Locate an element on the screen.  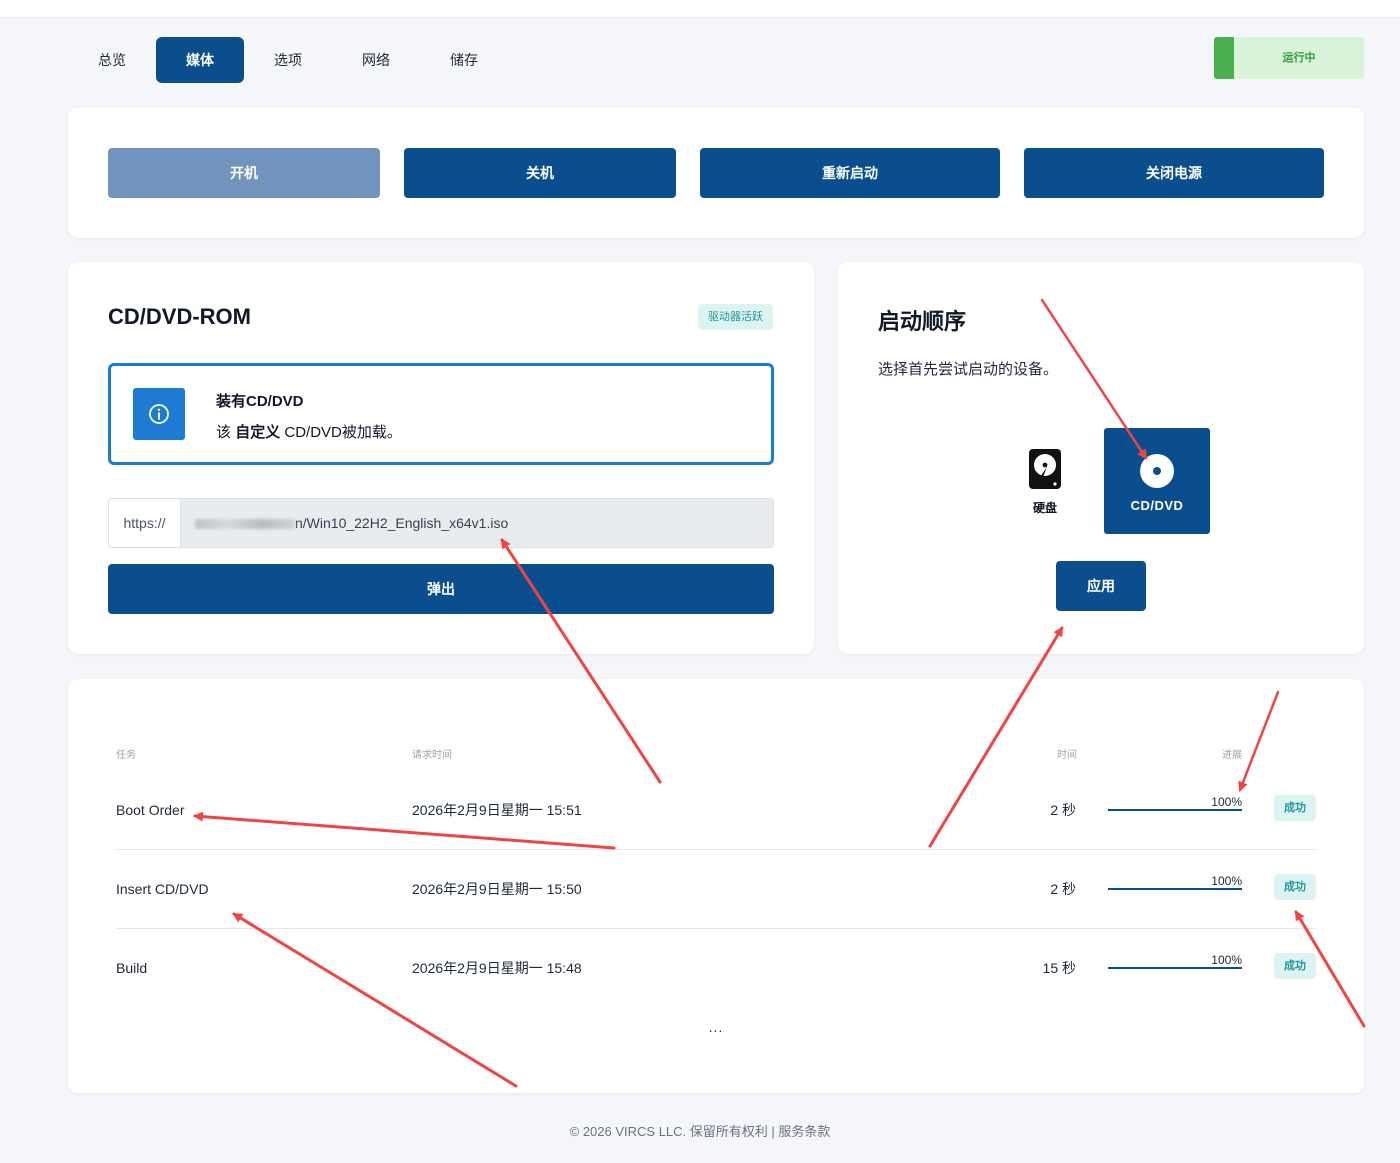
boot-order-title: 启动顺序 is located at coordinates (922, 321).